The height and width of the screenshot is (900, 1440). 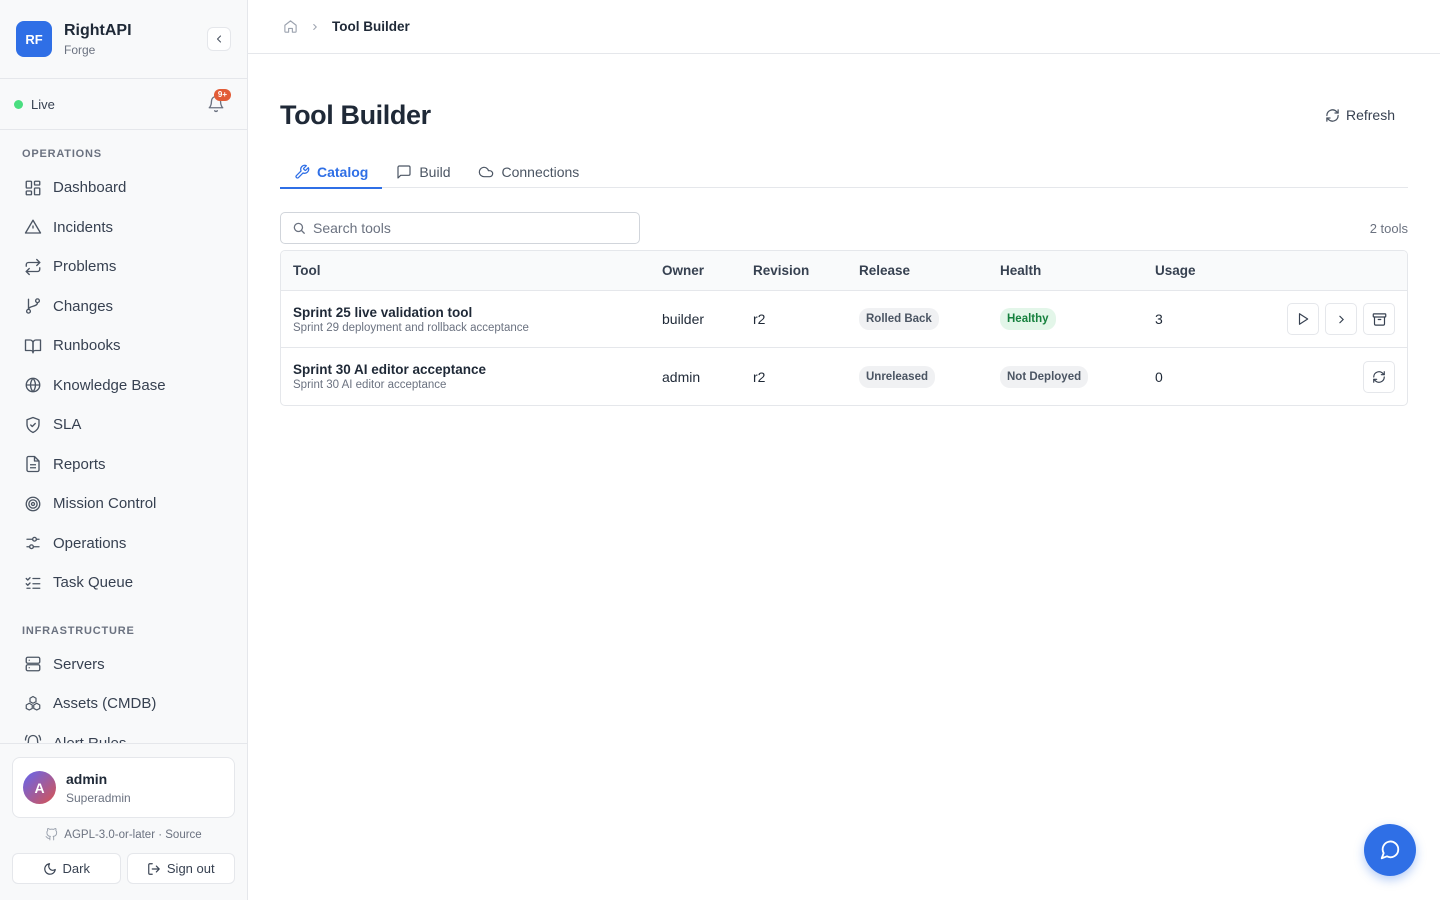 I want to click on sign-out-button: Sign out, so click(x=180, y=868).